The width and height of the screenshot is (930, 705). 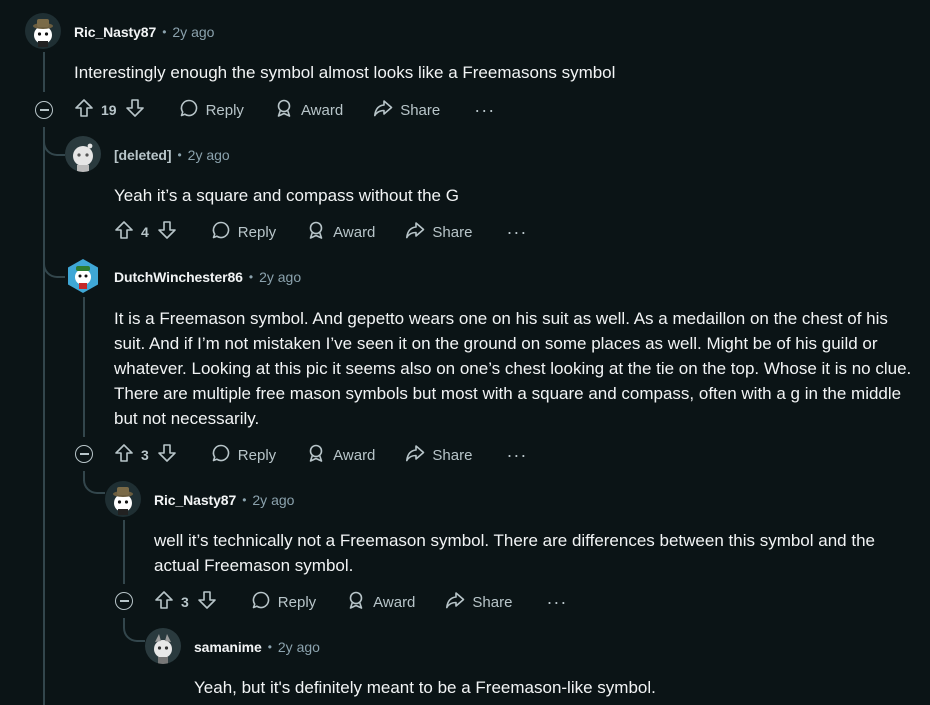 I want to click on comment-meta: samanime • 2y ago, so click(x=257, y=647).